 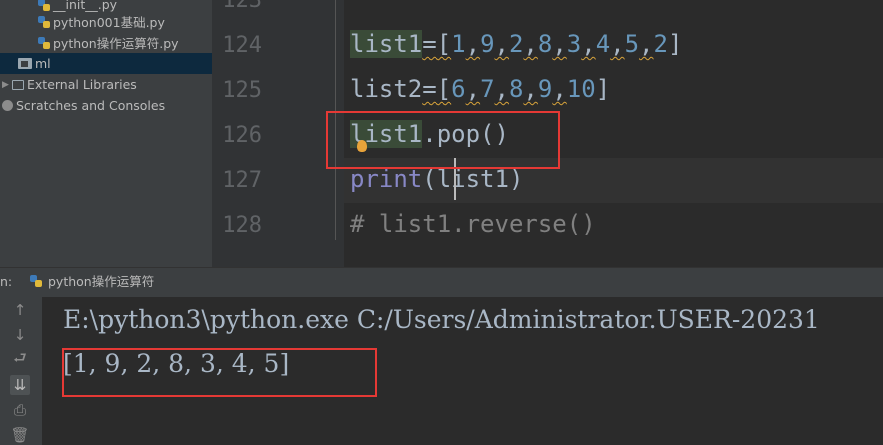 What do you see at coordinates (101, 281) in the screenshot?
I see `tab-label: python操作运算符` at bounding box center [101, 281].